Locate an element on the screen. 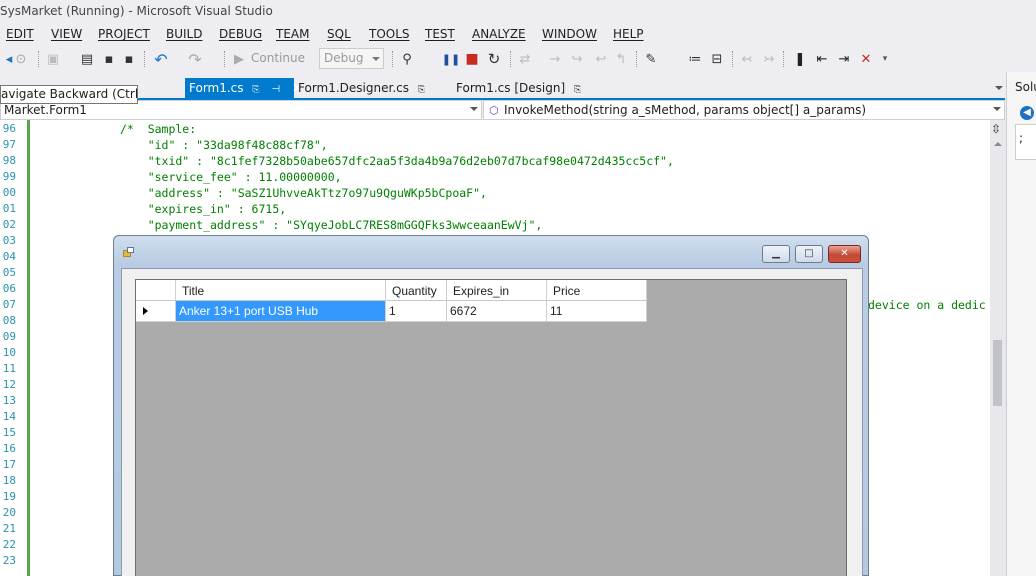 This screenshot has height=576, width=1036. menu-tools: TOOLS is located at coordinates (389, 34).